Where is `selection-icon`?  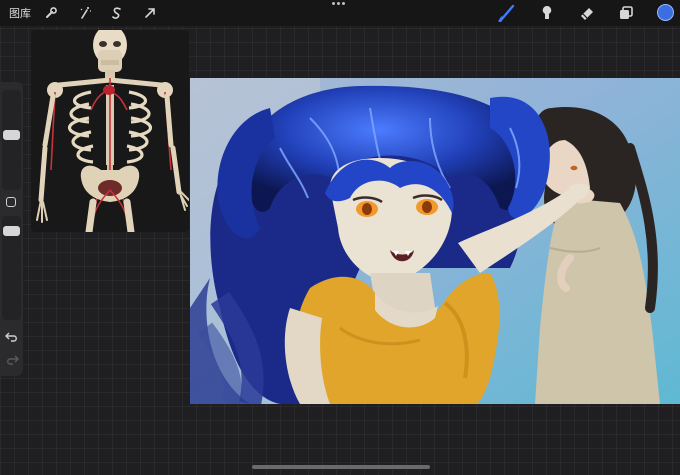 selection-icon is located at coordinates (116, 13).